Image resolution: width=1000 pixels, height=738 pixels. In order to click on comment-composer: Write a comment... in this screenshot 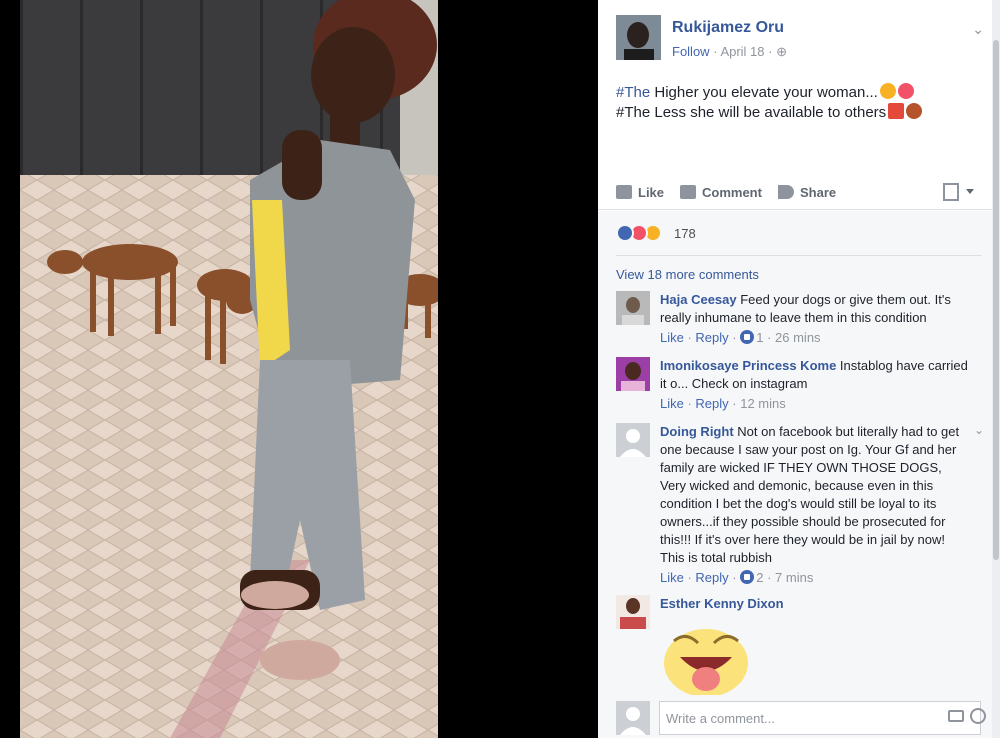, I will do `click(799, 718)`.